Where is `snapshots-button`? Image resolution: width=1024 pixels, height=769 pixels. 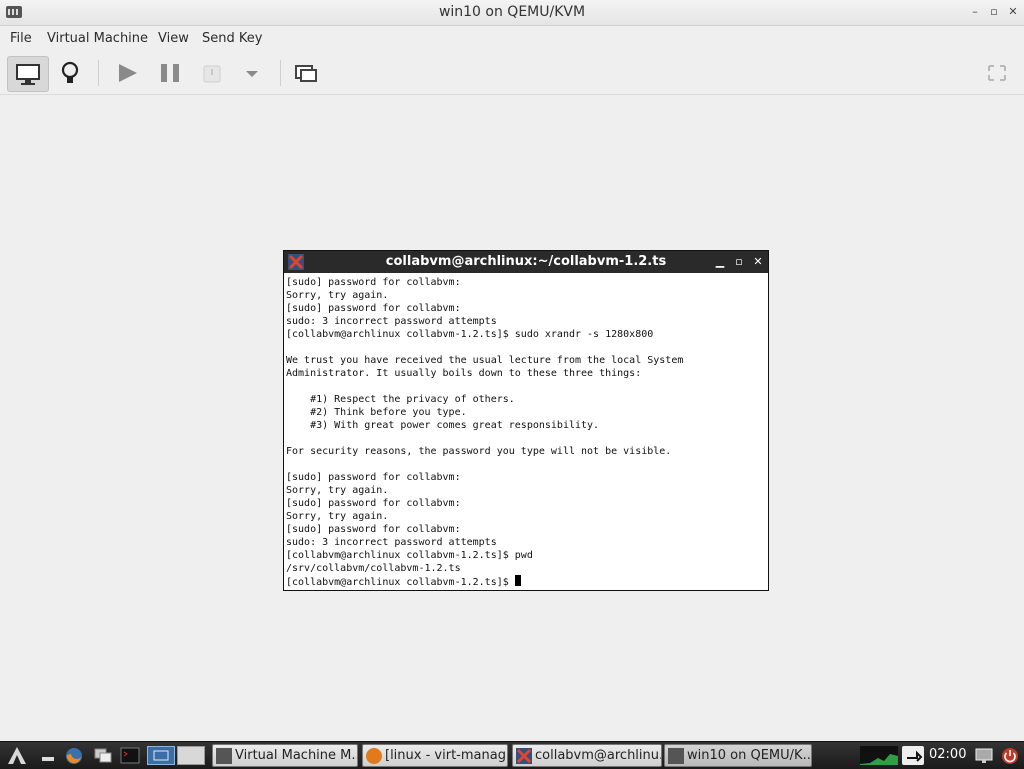 snapshots-button is located at coordinates (306, 73).